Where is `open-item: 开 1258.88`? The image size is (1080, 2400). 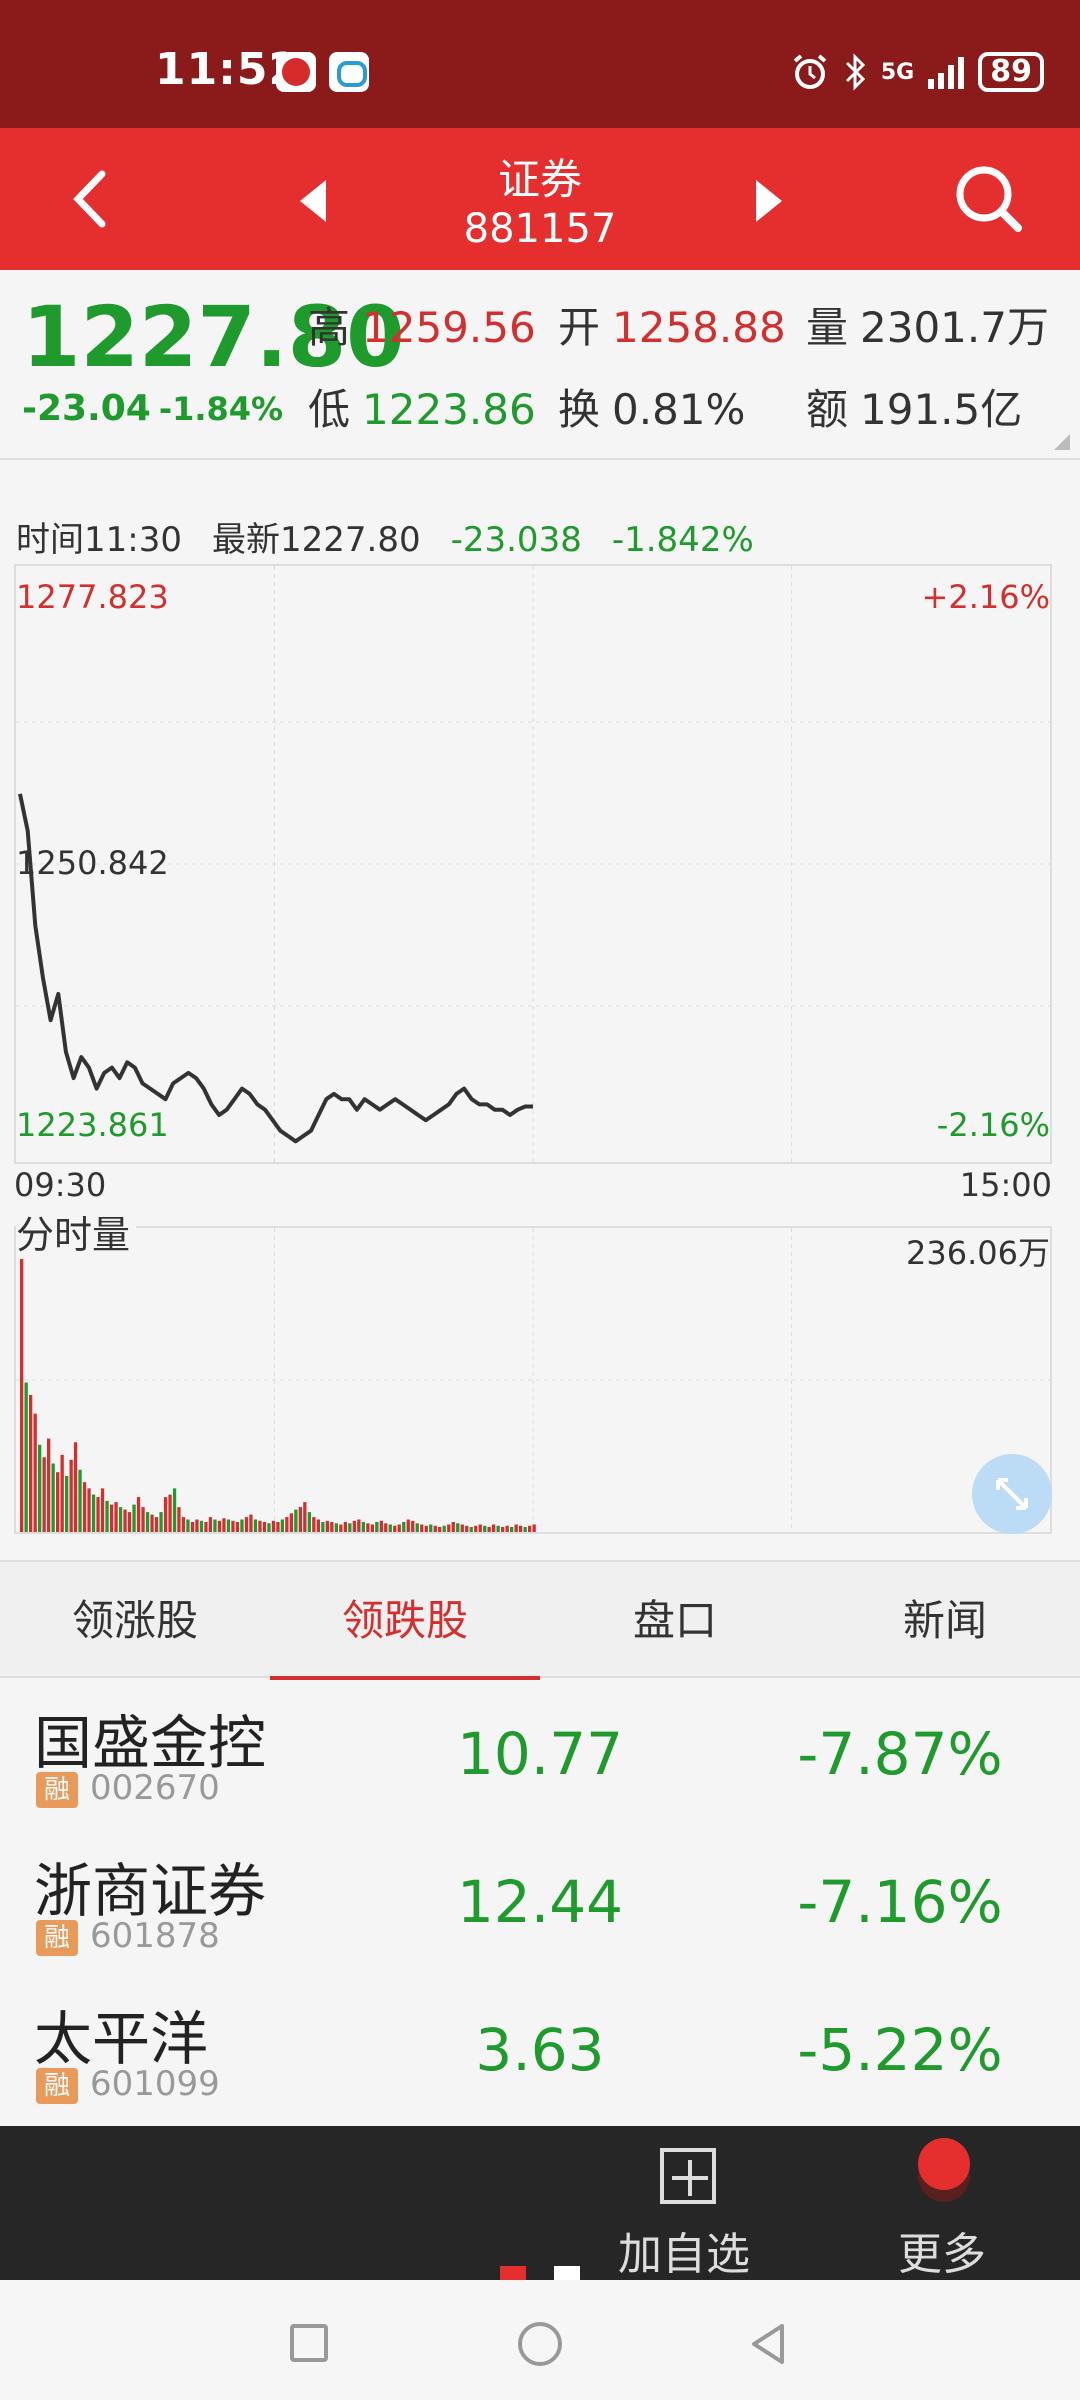 open-item: 开 1258.88 is located at coordinates (672, 324).